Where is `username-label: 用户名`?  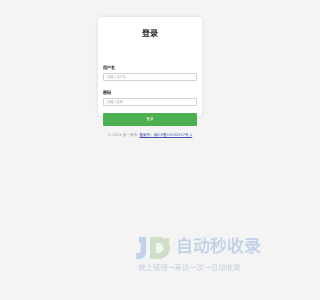
username-label: 用户名 is located at coordinates (109, 67).